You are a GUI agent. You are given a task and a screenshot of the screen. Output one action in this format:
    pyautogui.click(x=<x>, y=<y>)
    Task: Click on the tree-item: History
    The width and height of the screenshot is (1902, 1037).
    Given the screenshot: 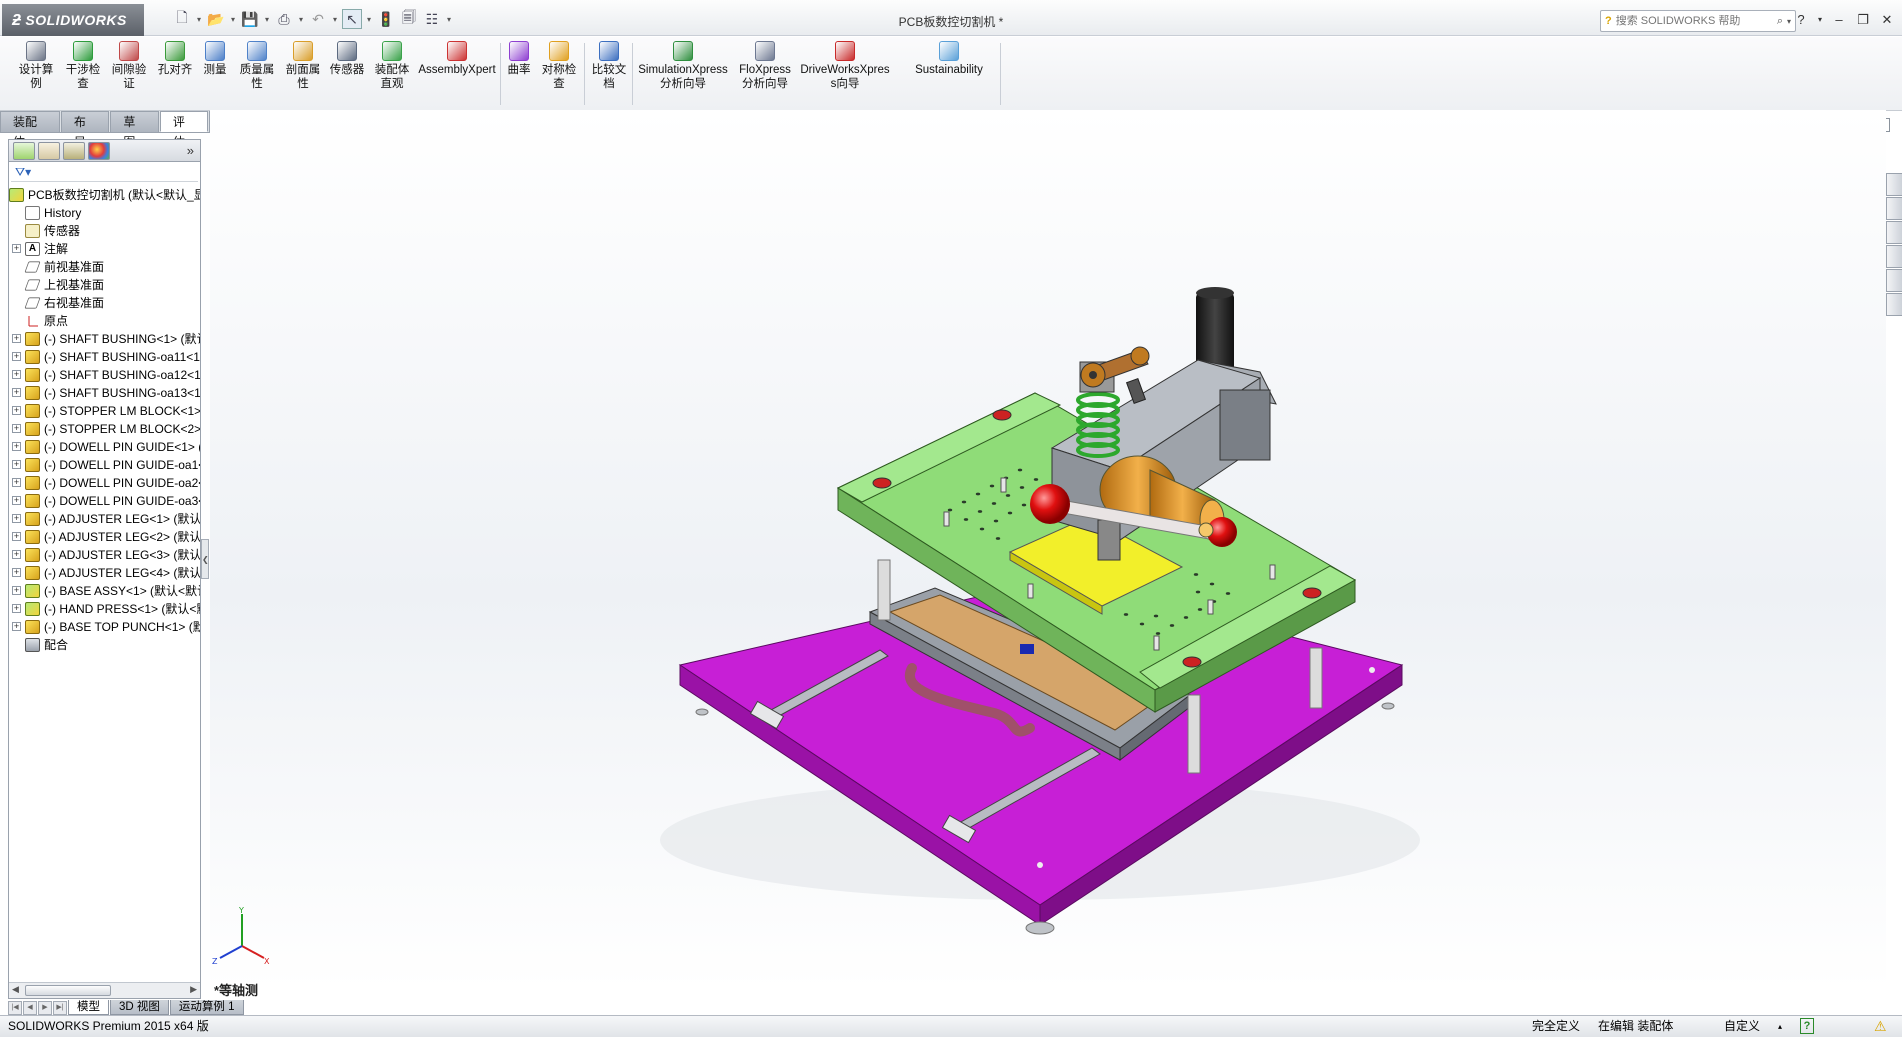 What is the action you would take?
    pyautogui.click(x=104, y=213)
    